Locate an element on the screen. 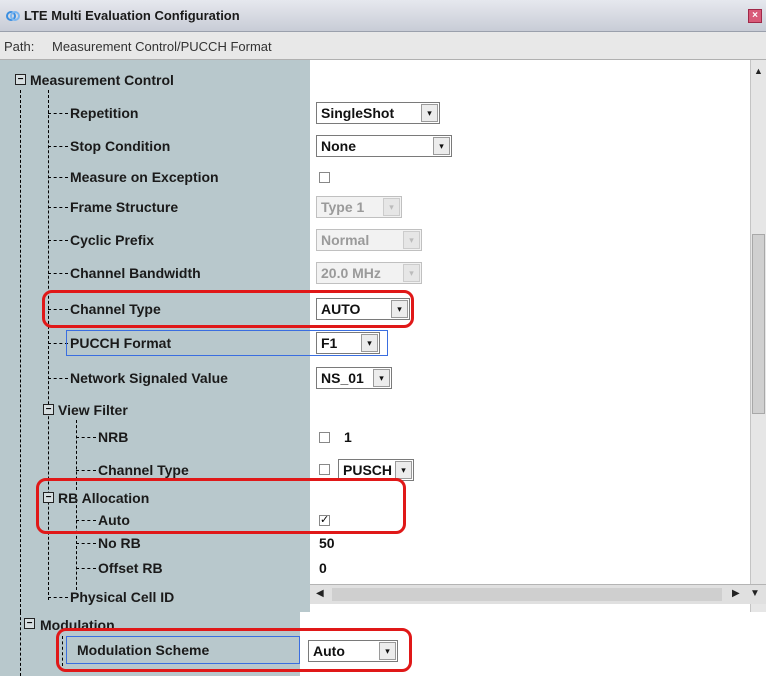 The image size is (766, 676). scroll-left-icon: ◀ is located at coordinates (320, 593).